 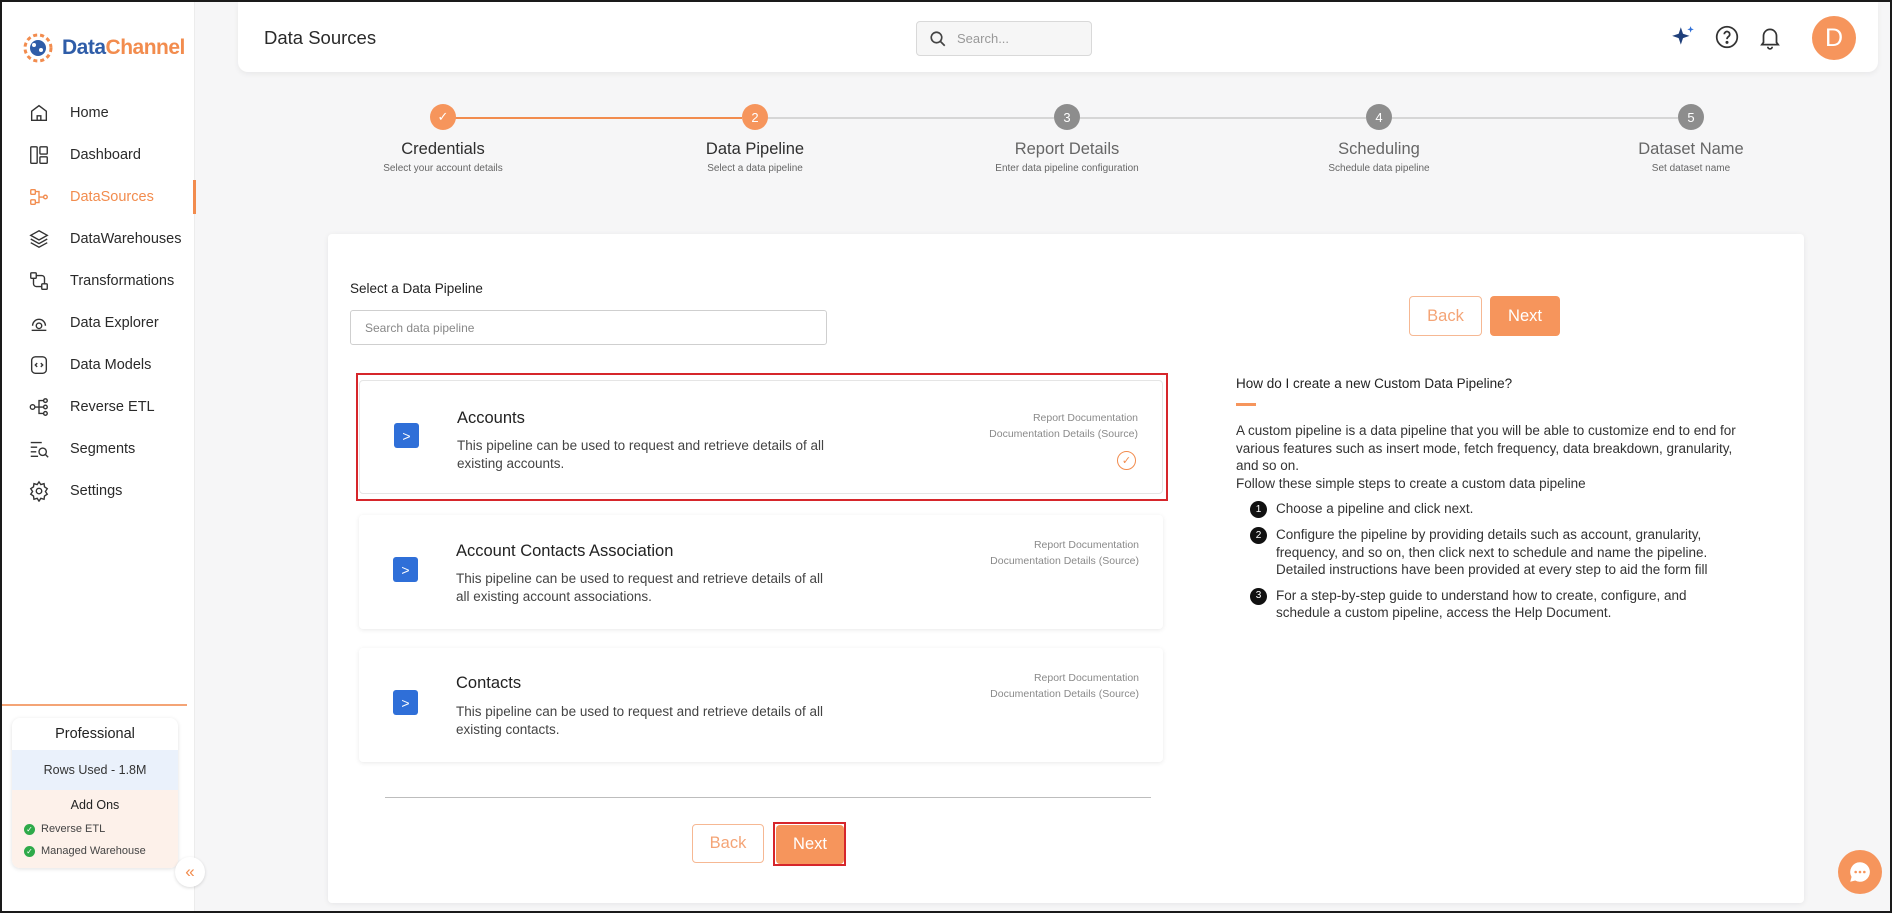 I want to click on step-number: 5, so click(x=1691, y=117).